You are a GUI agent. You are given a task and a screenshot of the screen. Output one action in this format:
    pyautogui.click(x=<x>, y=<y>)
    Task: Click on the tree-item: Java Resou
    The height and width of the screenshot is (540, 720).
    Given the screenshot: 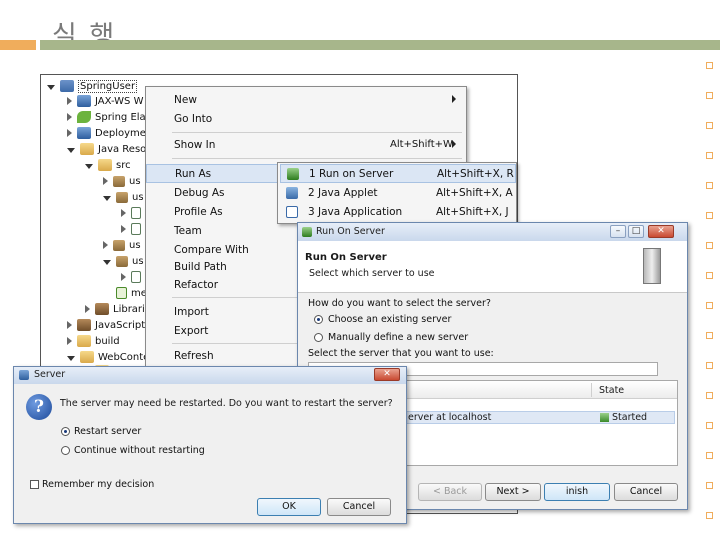 What is the action you would take?
    pyautogui.click(x=110, y=149)
    